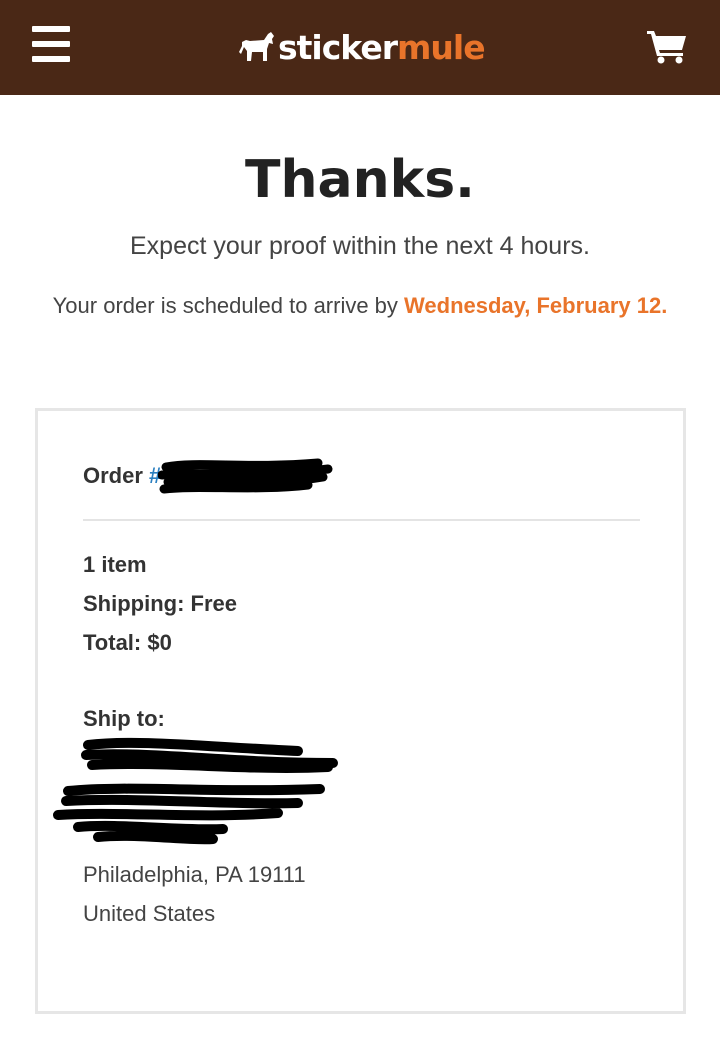  I want to click on arrival-date: Wednesday, February 12., so click(536, 305).